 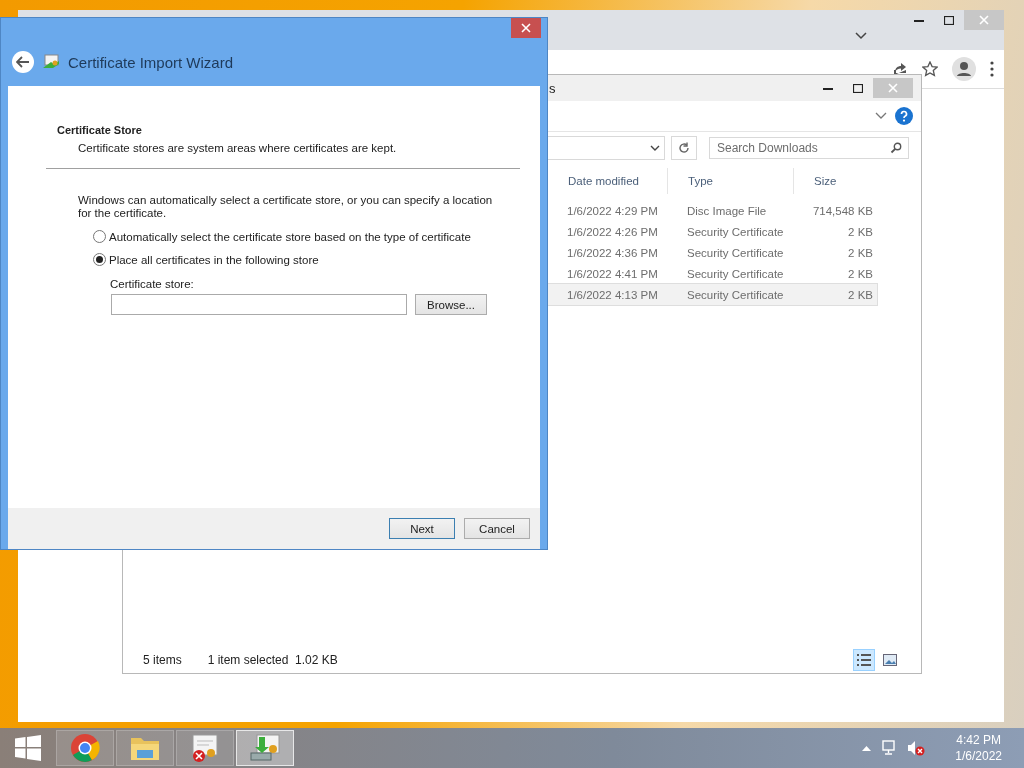 I want to click on refresh-button, so click(x=684, y=148).